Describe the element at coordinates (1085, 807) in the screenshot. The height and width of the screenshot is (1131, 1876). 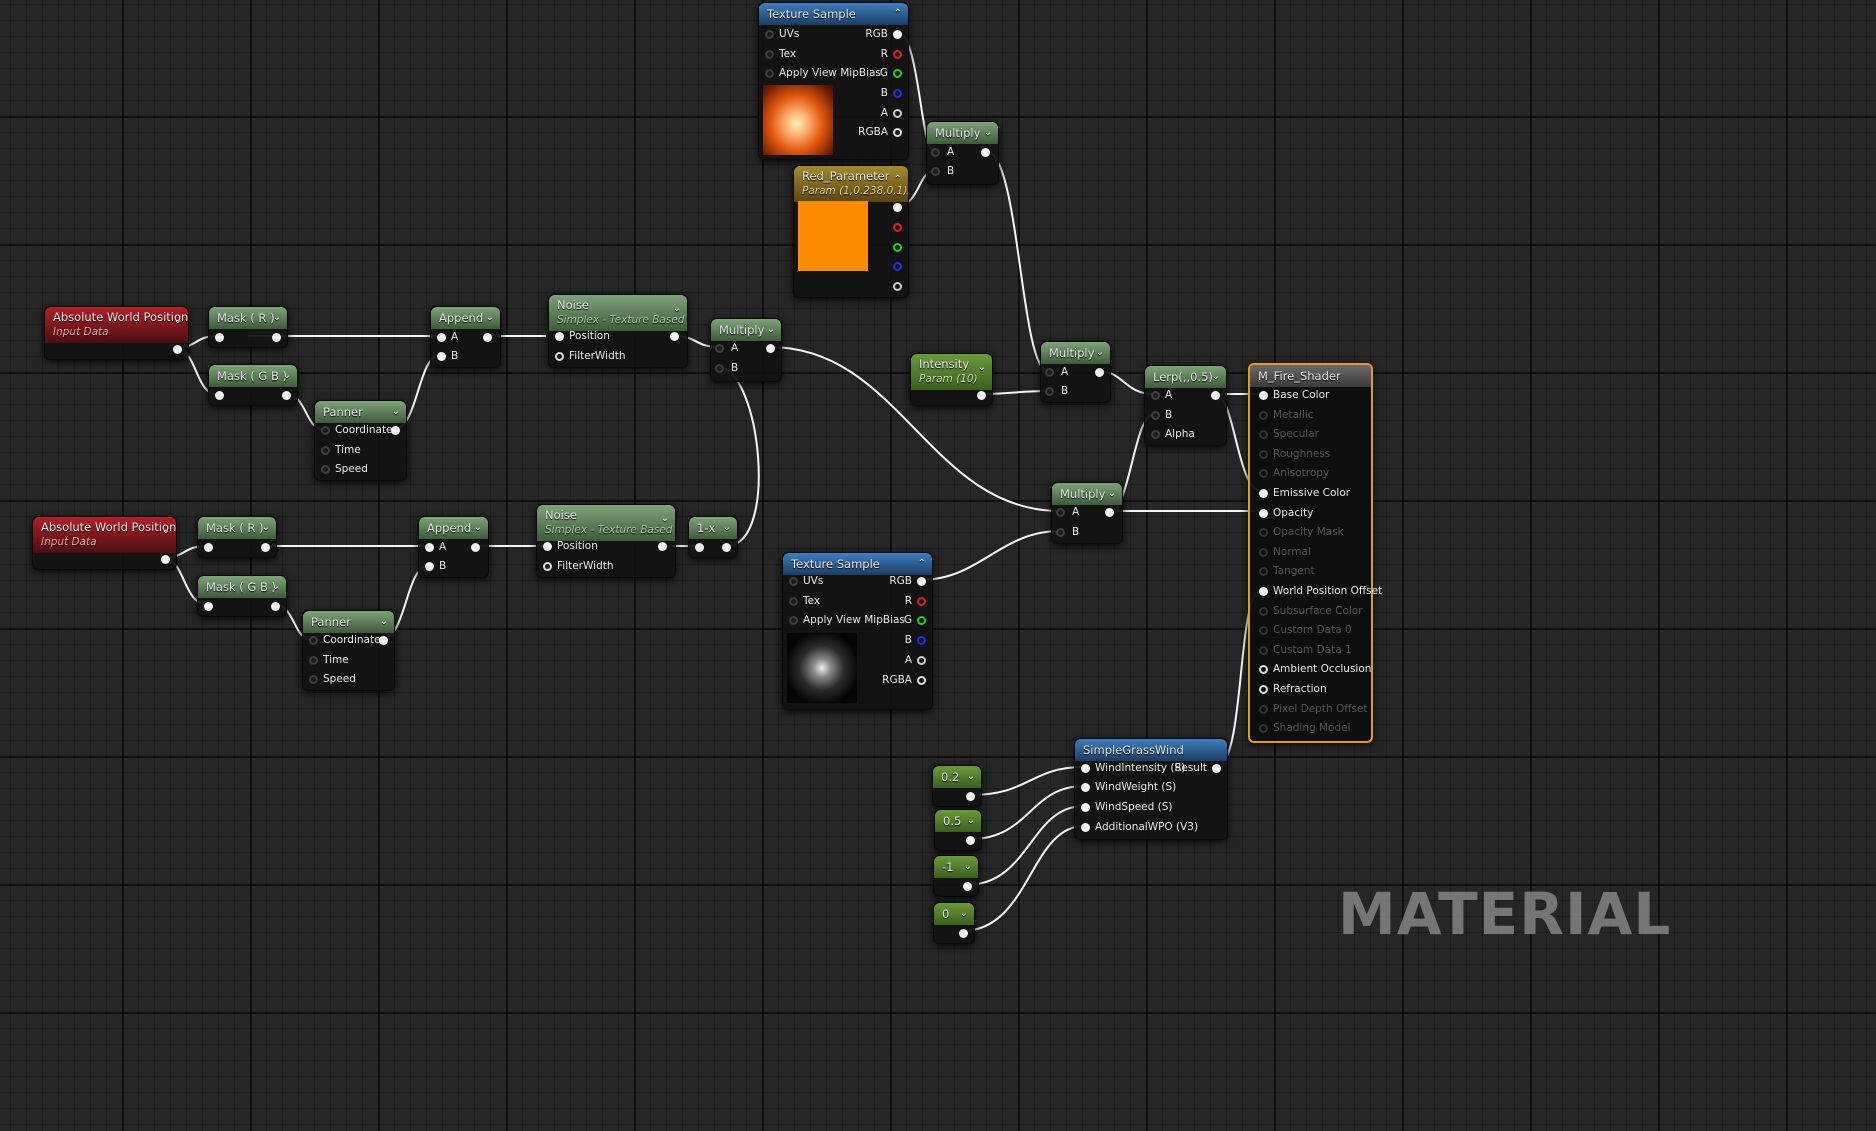
I see `input-pin-windspeed` at that location.